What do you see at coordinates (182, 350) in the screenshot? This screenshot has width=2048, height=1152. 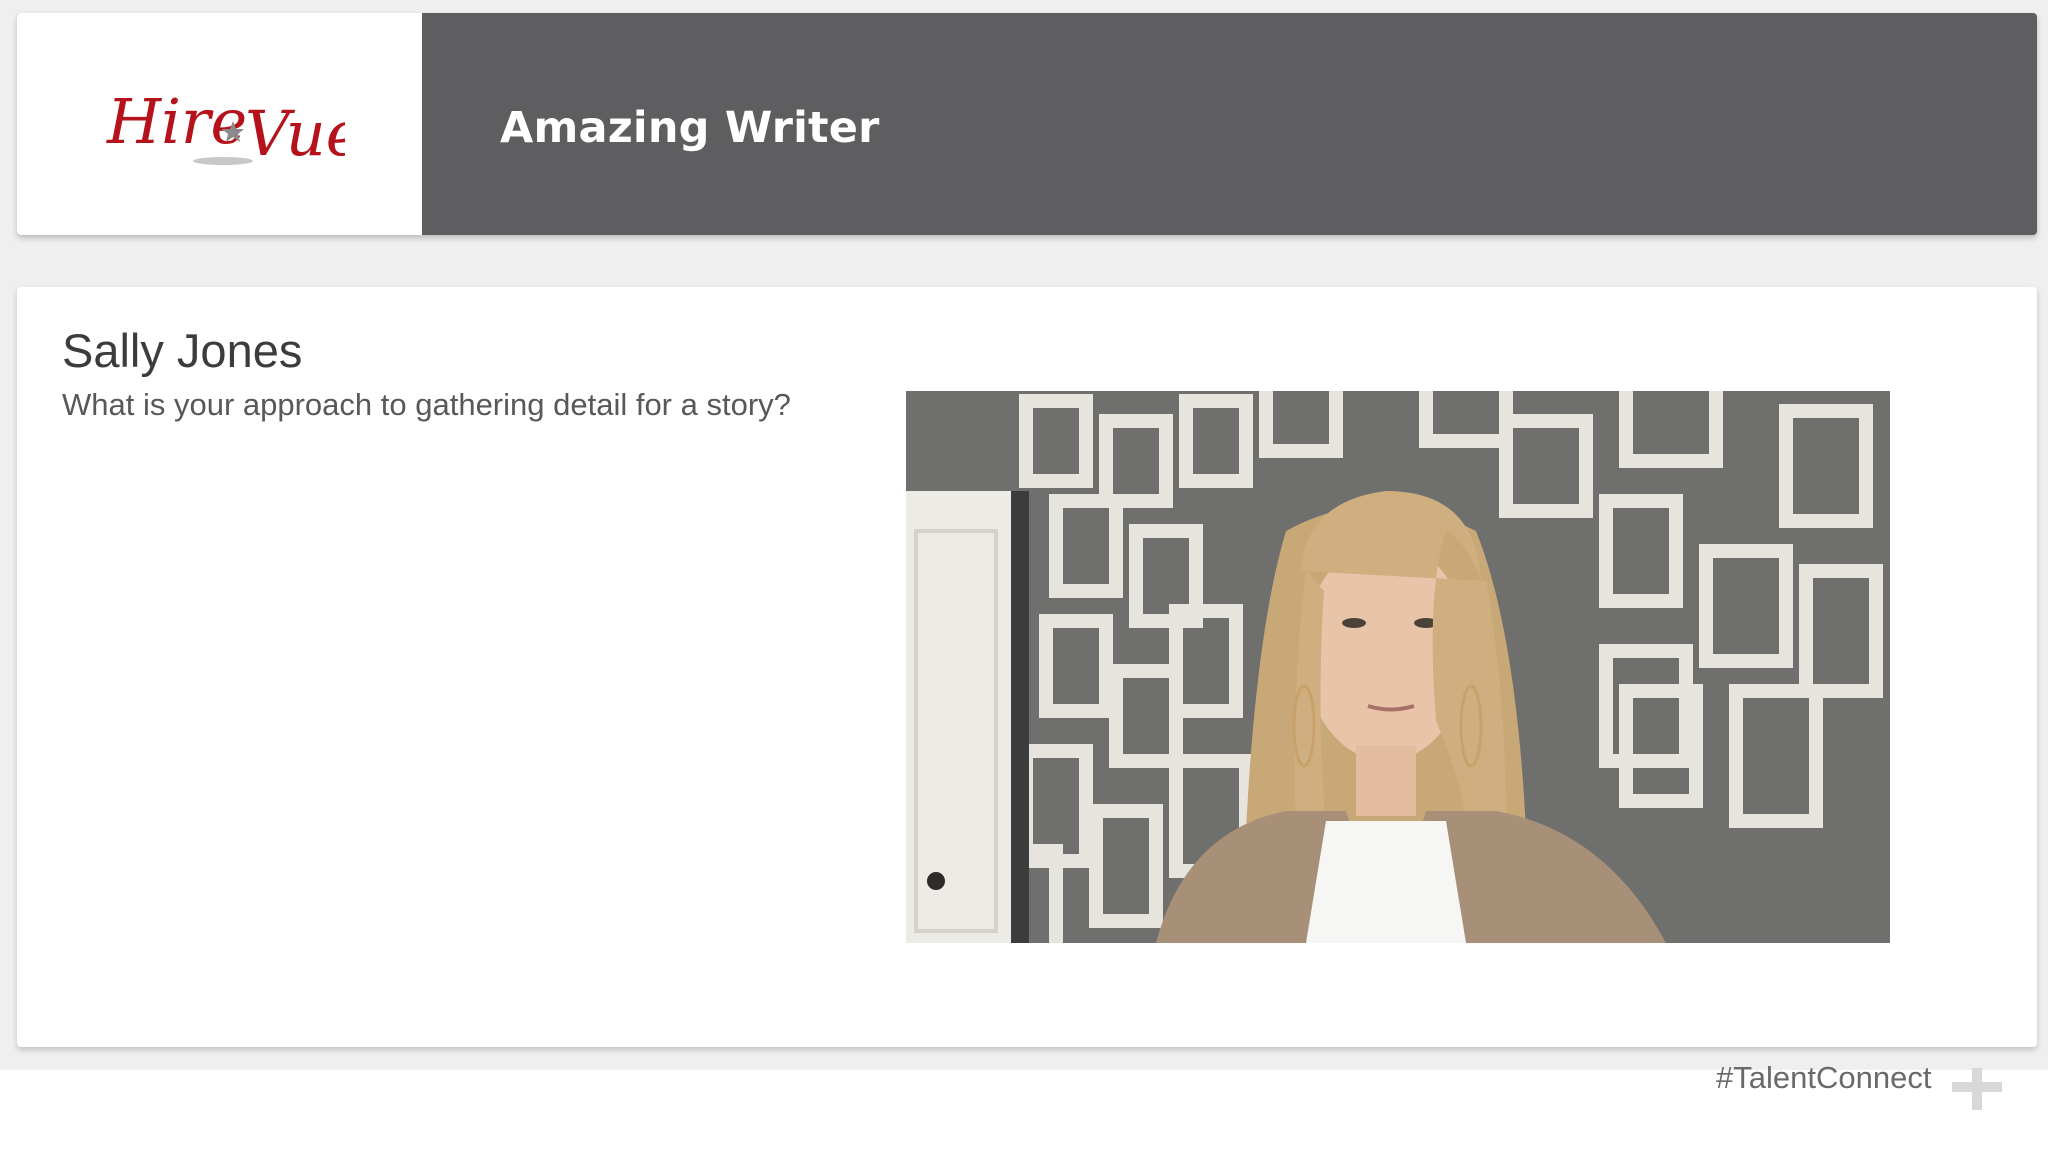 I see `candidate-name: Sally Jones` at bounding box center [182, 350].